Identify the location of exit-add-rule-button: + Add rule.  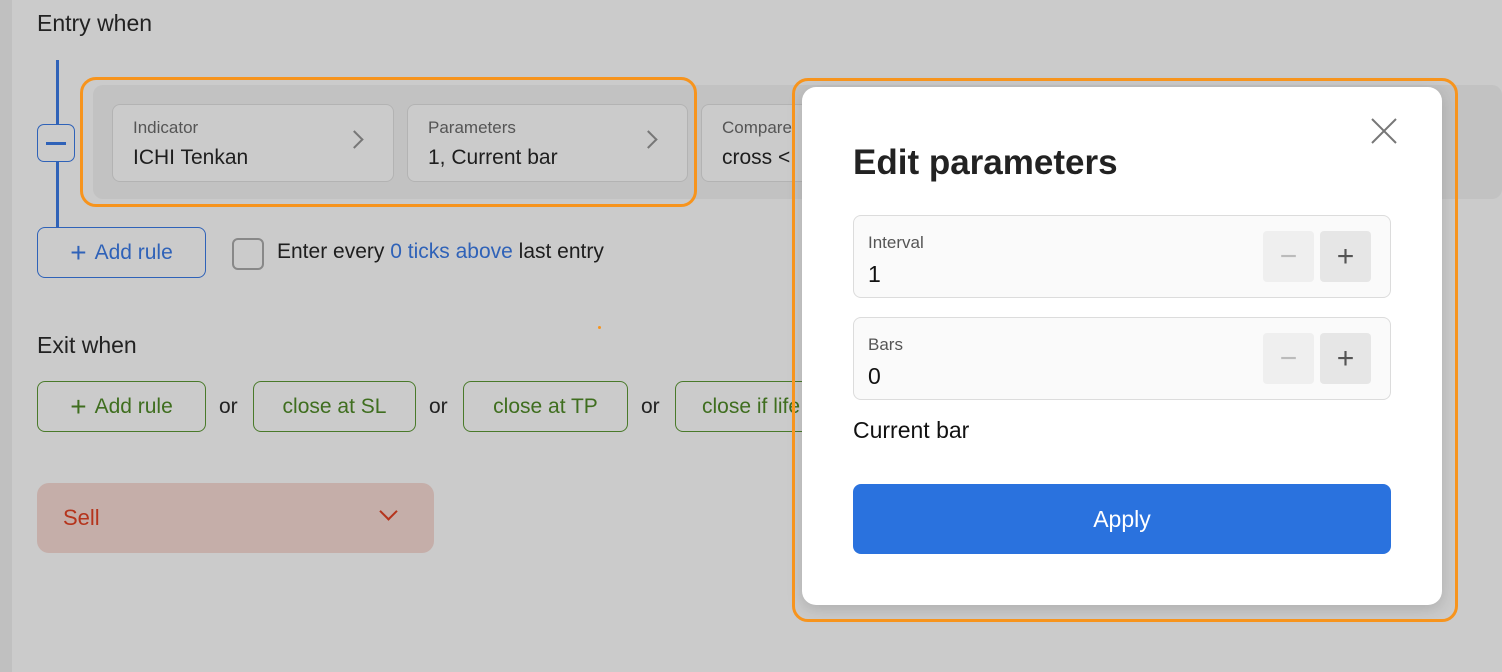
(121, 406).